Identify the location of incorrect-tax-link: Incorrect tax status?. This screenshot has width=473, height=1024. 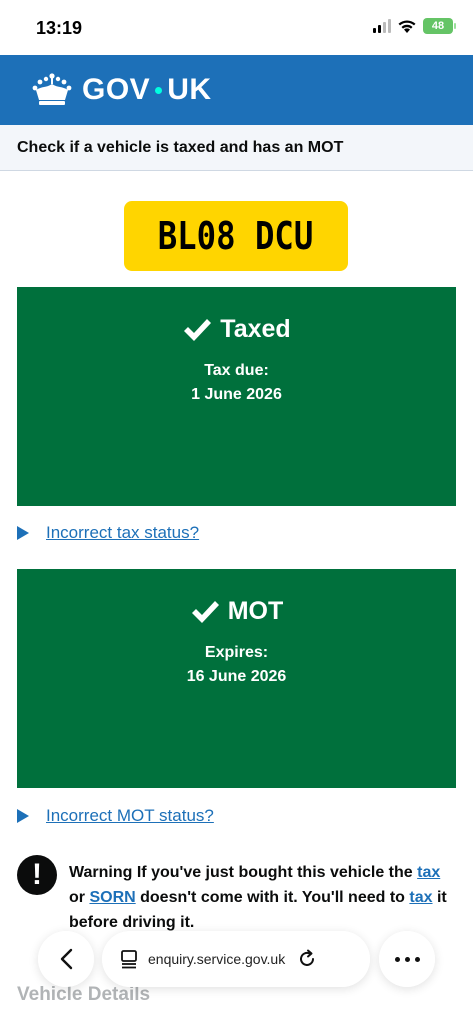
(122, 533).